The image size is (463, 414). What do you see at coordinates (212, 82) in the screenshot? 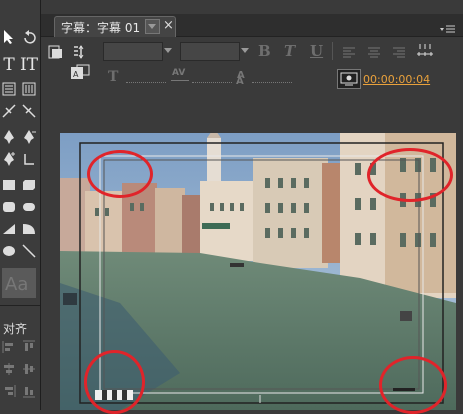
I see `kerning-value` at bounding box center [212, 82].